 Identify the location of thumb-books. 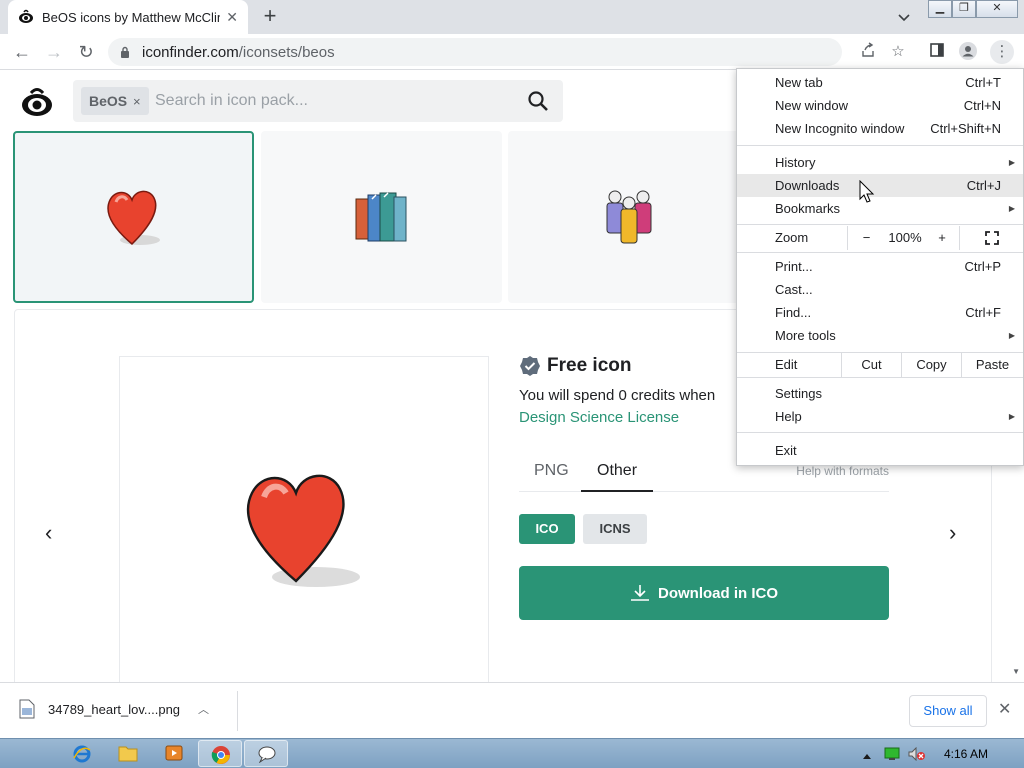
(381, 217).